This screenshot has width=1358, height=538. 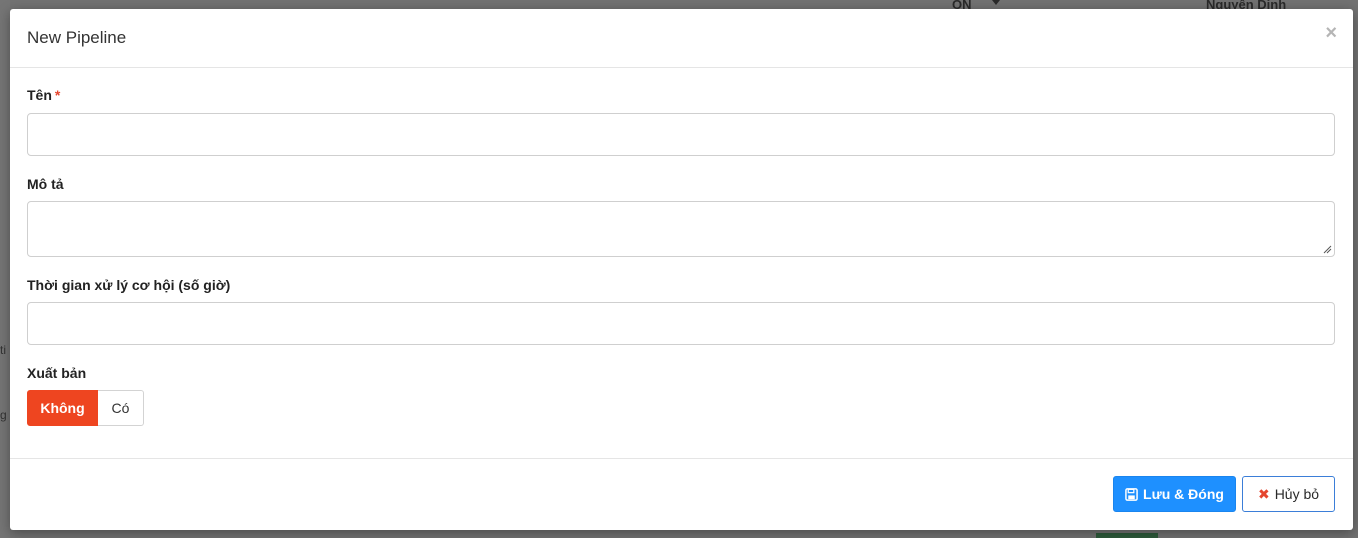 What do you see at coordinates (129, 285) in the screenshot?
I see `processing-time-label: Thời gian xử lý cơ hội (số giờ)` at bounding box center [129, 285].